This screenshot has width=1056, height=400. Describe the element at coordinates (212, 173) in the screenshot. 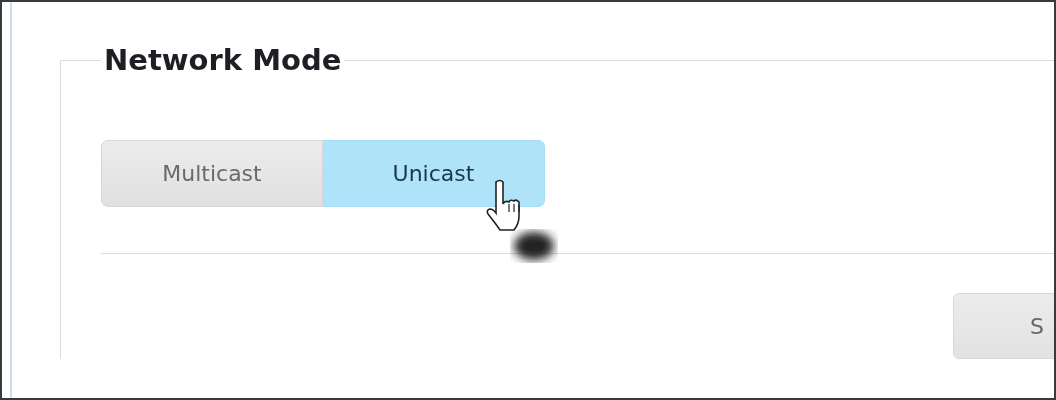

I see `mode-toggle-button: Multicast` at that location.